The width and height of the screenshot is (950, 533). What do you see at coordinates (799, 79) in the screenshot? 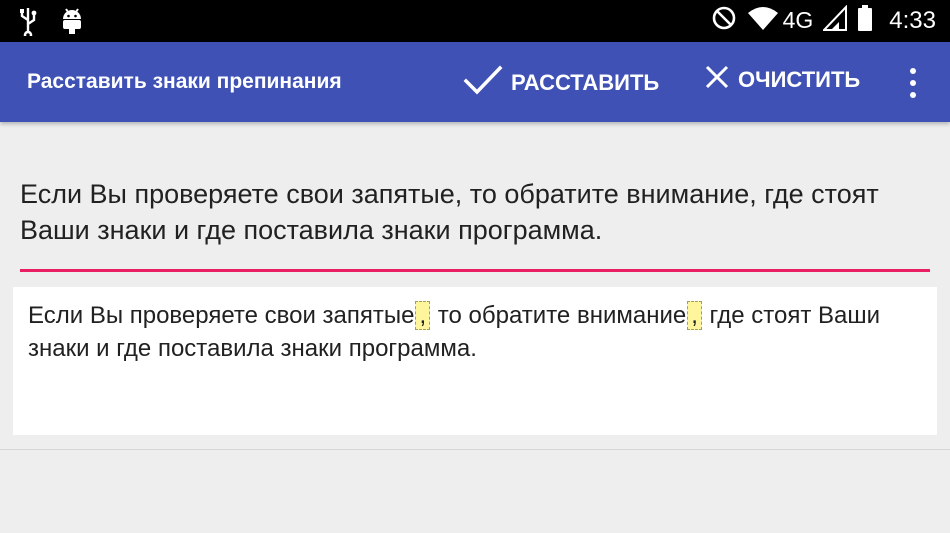
I see `clear-button-label: ОЧИСТИТЬ` at bounding box center [799, 79].